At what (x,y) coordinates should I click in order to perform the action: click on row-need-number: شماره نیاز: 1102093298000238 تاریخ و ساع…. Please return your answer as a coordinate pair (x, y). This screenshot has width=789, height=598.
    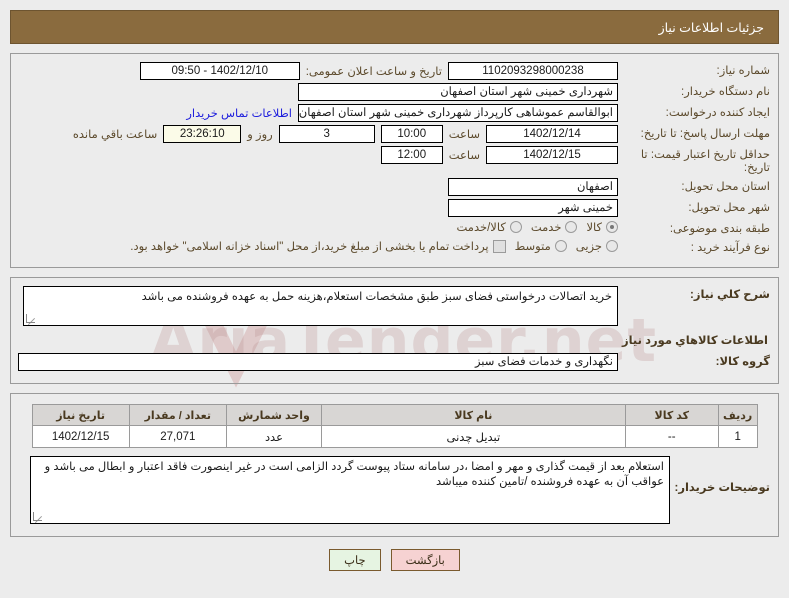
    Looking at the image, I should click on (394, 71).